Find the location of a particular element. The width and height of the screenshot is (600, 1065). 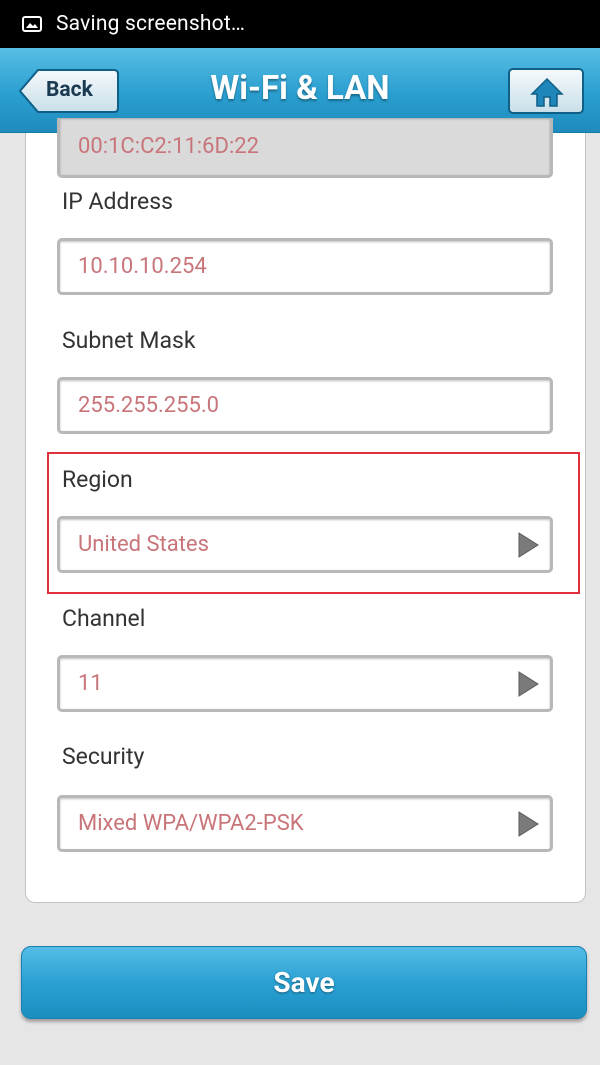

region-value: United States is located at coordinates (143, 544).